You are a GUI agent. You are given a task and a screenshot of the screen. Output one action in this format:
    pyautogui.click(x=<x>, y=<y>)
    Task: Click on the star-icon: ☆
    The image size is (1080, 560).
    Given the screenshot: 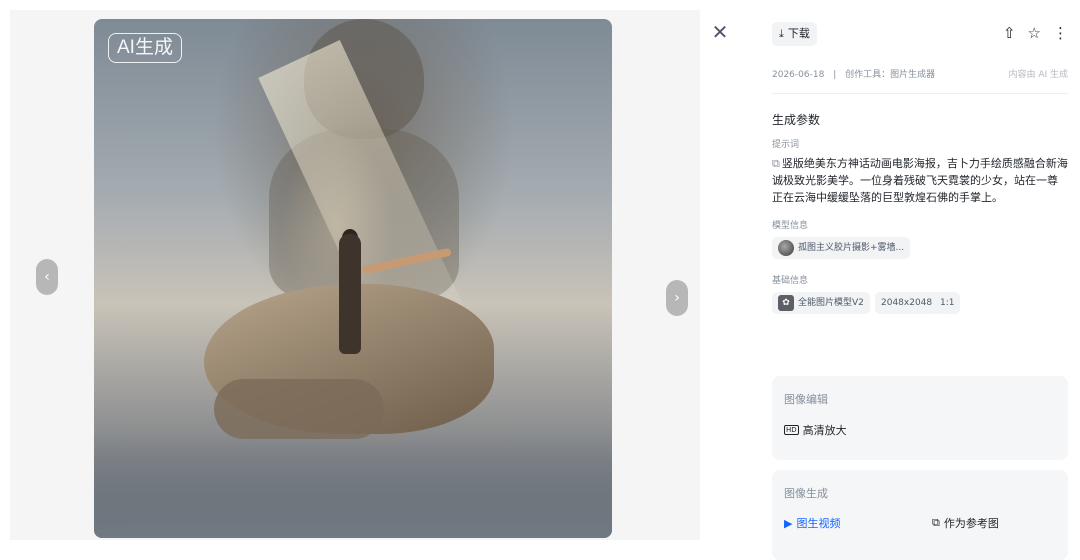 What is the action you would take?
    pyautogui.click(x=1034, y=33)
    